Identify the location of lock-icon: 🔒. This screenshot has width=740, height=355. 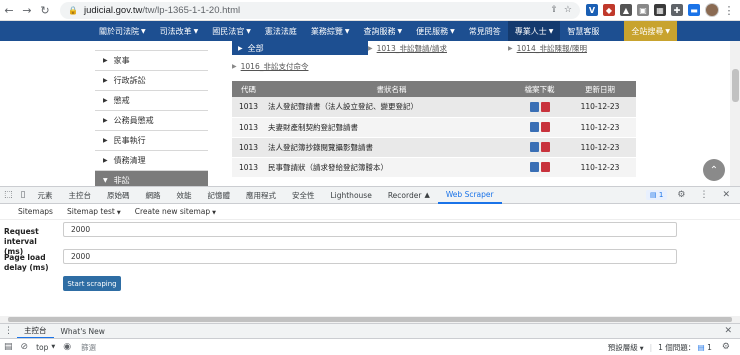
(73, 10).